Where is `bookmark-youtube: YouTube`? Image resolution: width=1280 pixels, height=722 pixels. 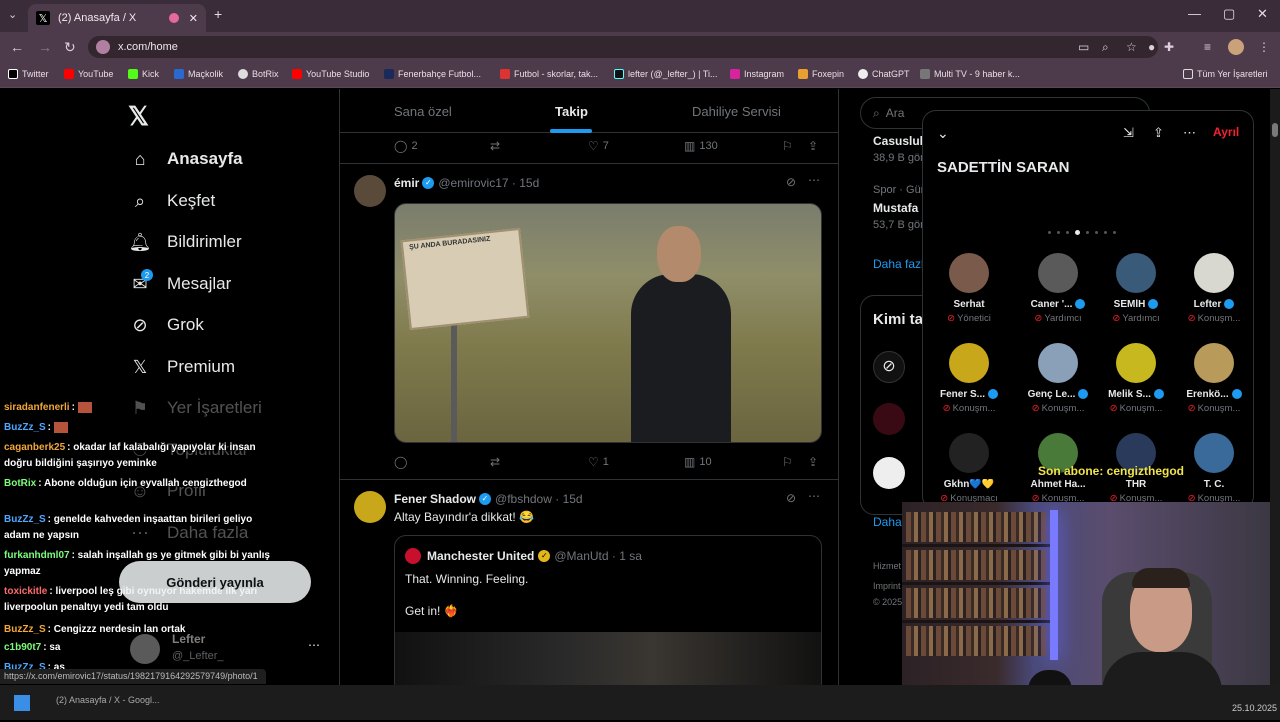
bookmark-youtube: YouTube is located at coordinates (88, 74).